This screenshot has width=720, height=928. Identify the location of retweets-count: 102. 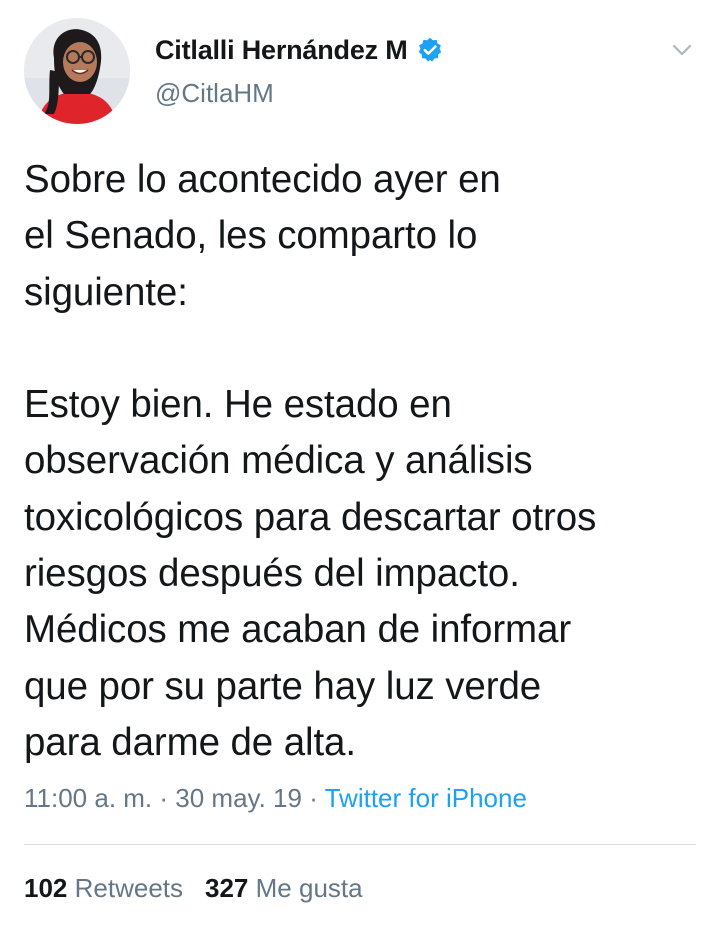
(46, 888).